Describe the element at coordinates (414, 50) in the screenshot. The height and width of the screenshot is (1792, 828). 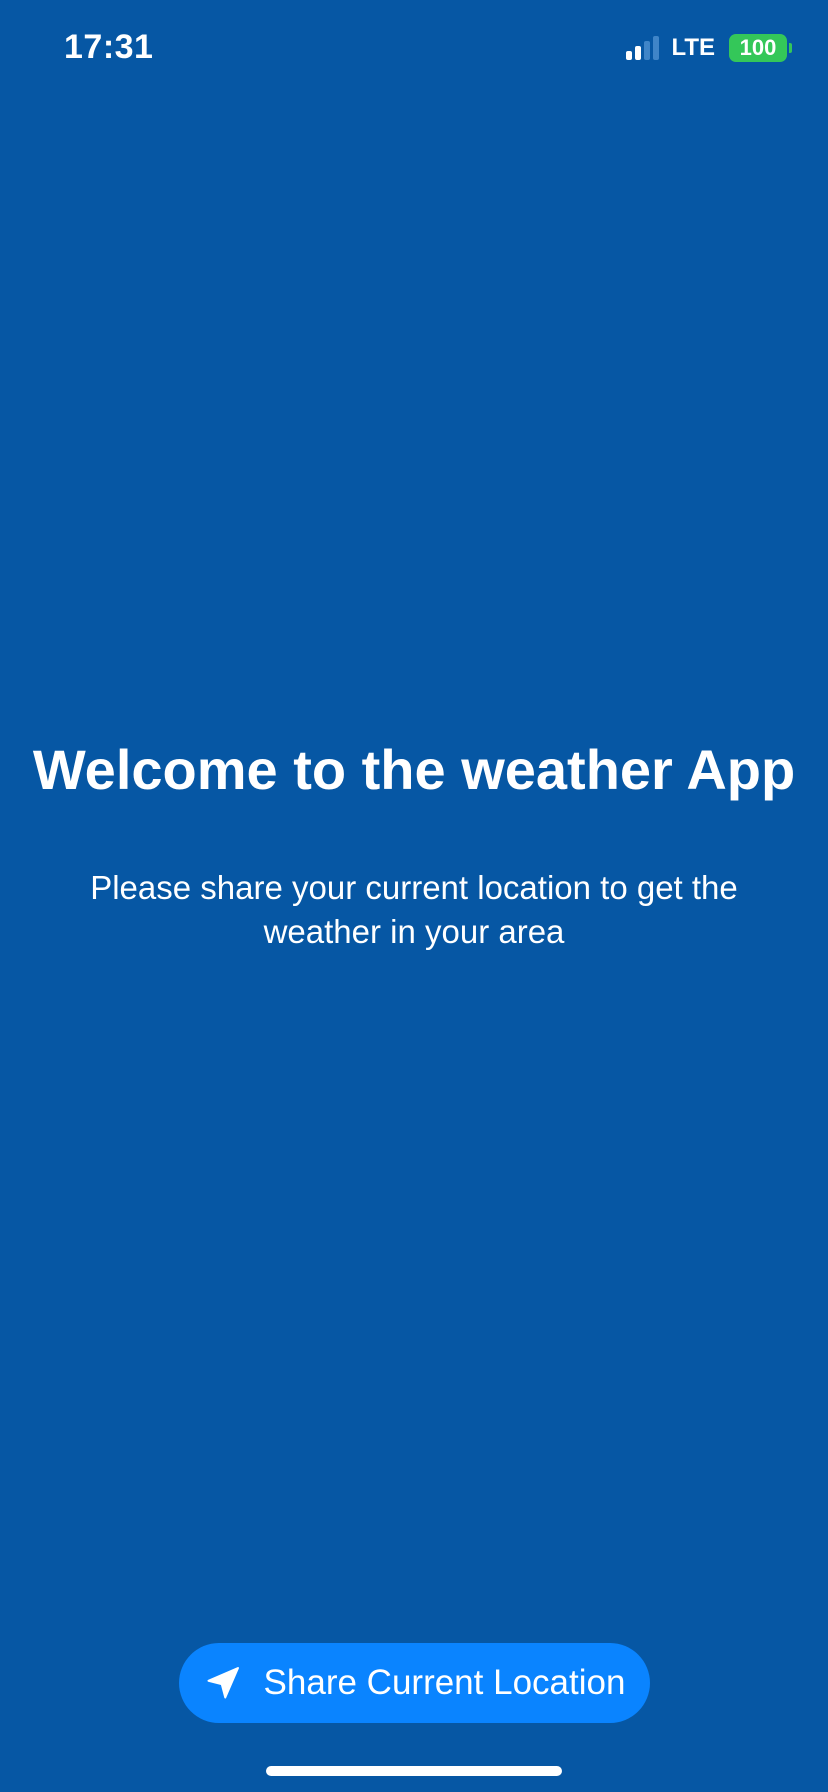
I see `status-bar: 17:31 LTE 100` at that location.